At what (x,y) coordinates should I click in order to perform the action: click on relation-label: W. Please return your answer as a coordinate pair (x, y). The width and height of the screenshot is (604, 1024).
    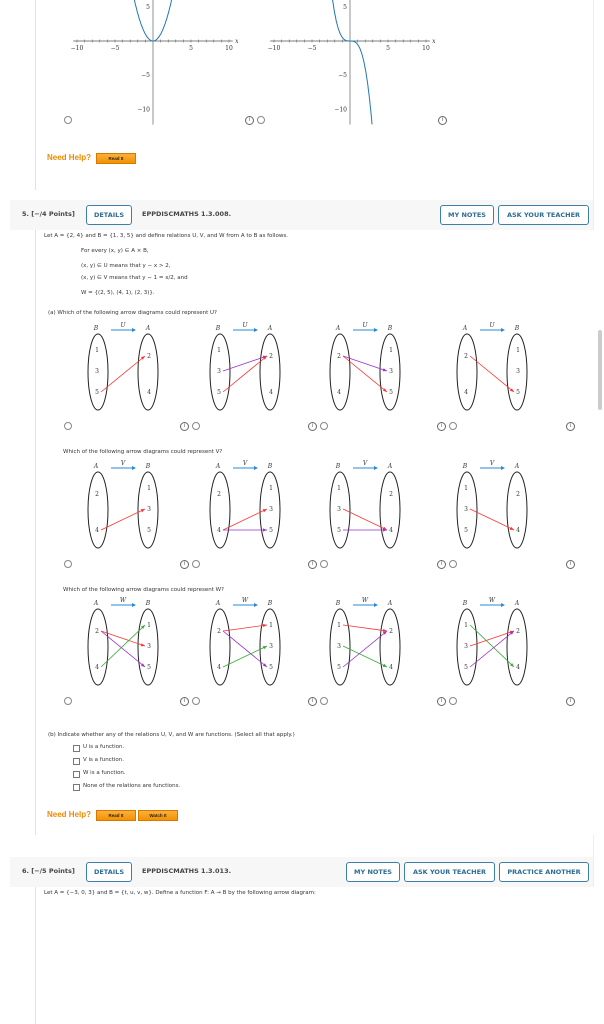
    Looking at the image, I should click on (245, 600).